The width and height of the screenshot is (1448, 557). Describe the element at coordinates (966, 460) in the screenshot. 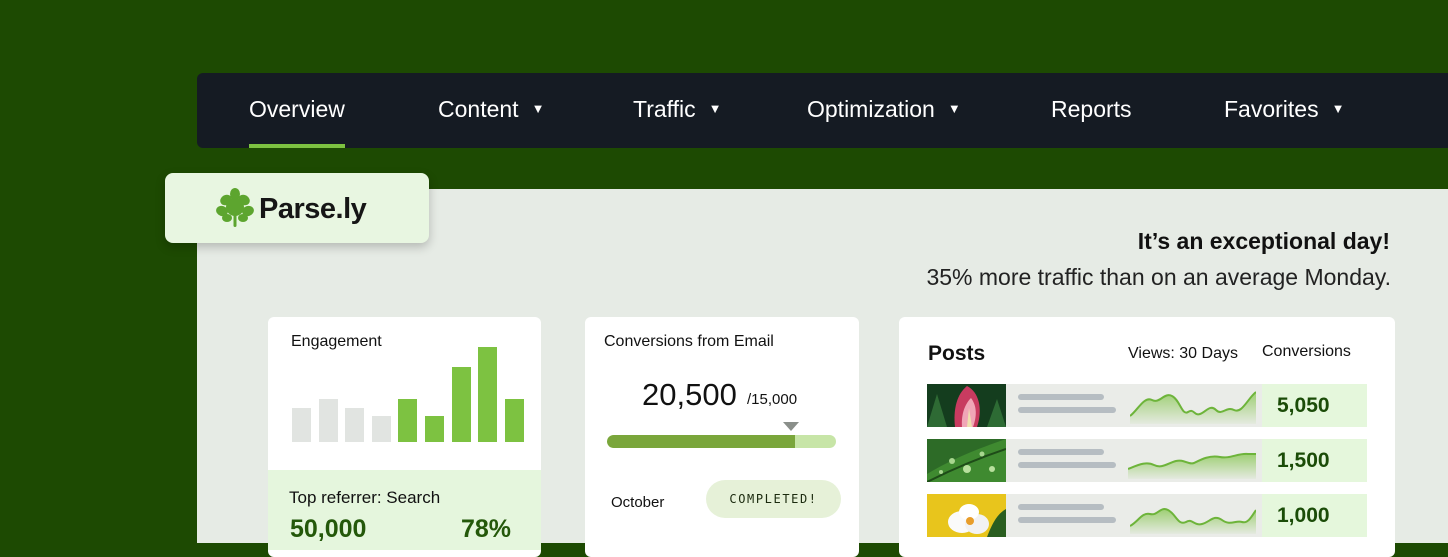

I see `leaf-droplets-photo` at that location.